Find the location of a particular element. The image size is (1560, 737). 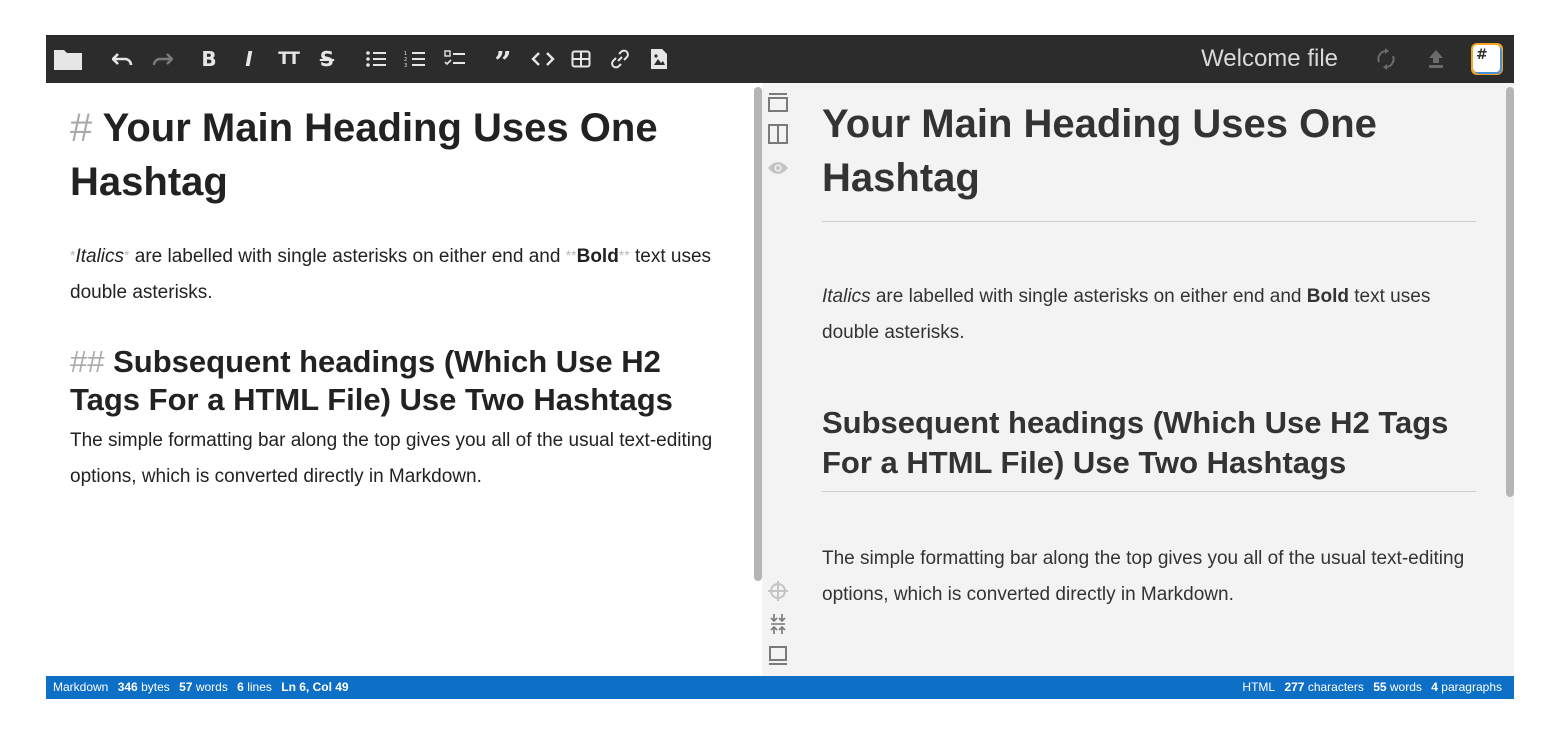

status-html-words-count: 55 is located at coordinates (1380, 687).